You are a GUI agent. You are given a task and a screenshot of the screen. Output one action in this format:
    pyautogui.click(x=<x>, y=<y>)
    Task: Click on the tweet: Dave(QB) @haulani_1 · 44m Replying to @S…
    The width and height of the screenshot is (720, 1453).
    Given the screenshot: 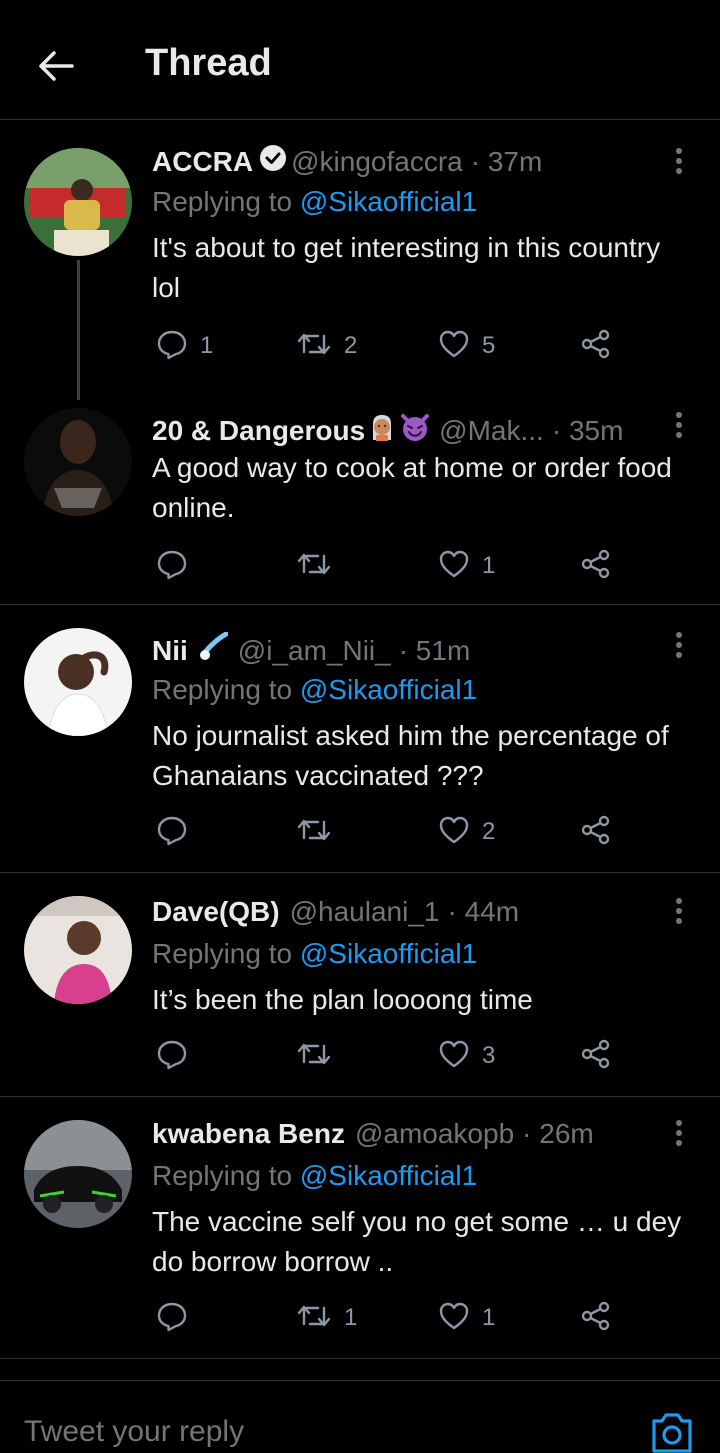 What is the action you would take?
    pyautogui.click(x=360, y=995)
    